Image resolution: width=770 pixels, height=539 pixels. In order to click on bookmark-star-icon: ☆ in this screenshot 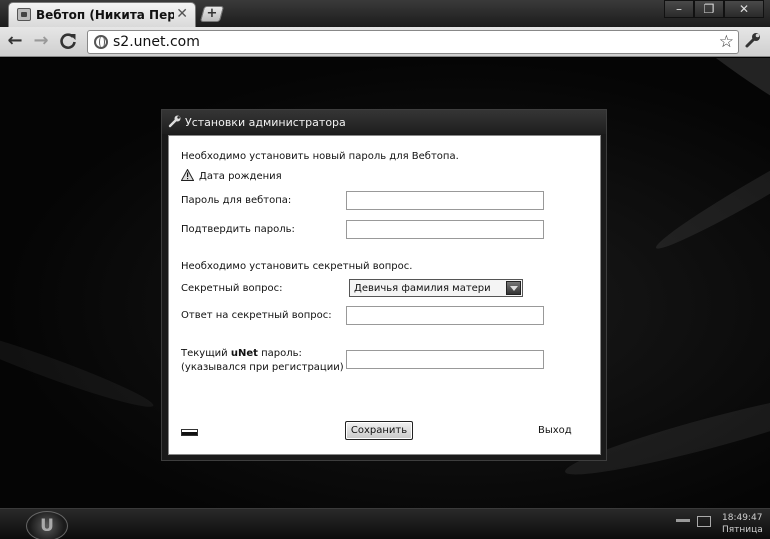, I will do `click(726, 42)`.